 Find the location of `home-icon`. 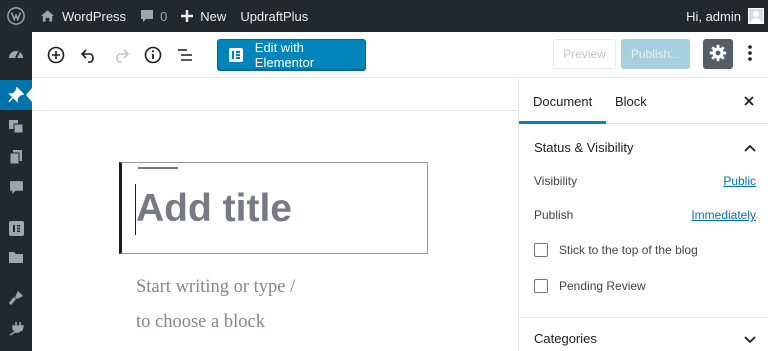

home-icon is located at coordinates (47, 16).